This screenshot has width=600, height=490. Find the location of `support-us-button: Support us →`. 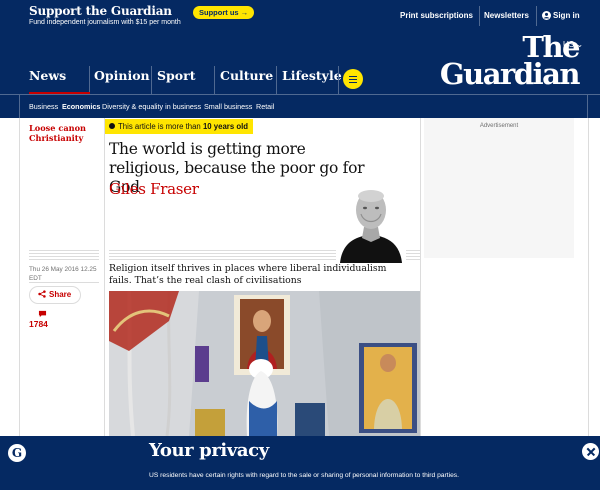

support-us-button: Support us → is located at coordinates (224, 12).